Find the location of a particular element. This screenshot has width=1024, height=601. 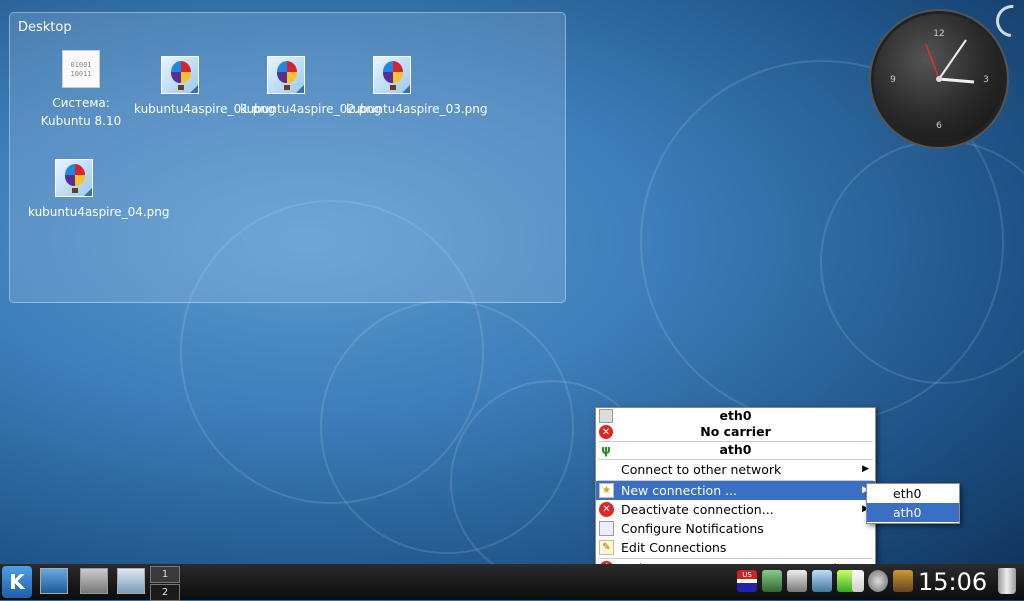

wired-icon is located at coordinates (606, 416).